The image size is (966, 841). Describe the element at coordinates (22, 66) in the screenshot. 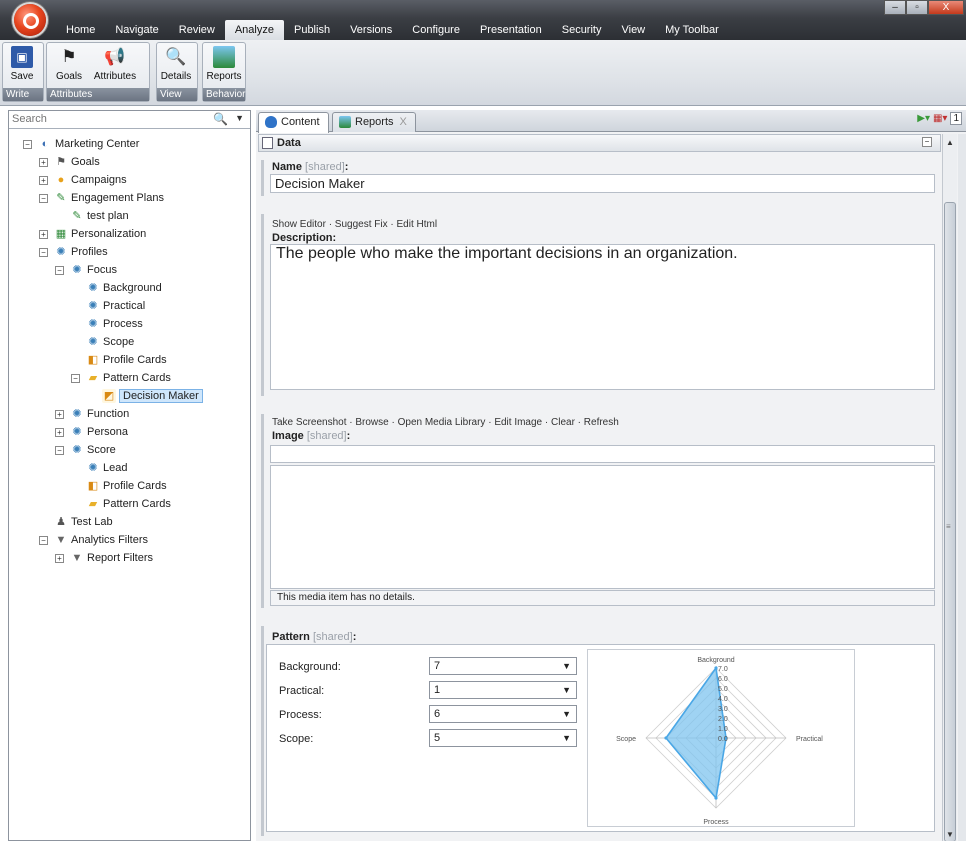

I see `save-button: ▣ Save` at that location.